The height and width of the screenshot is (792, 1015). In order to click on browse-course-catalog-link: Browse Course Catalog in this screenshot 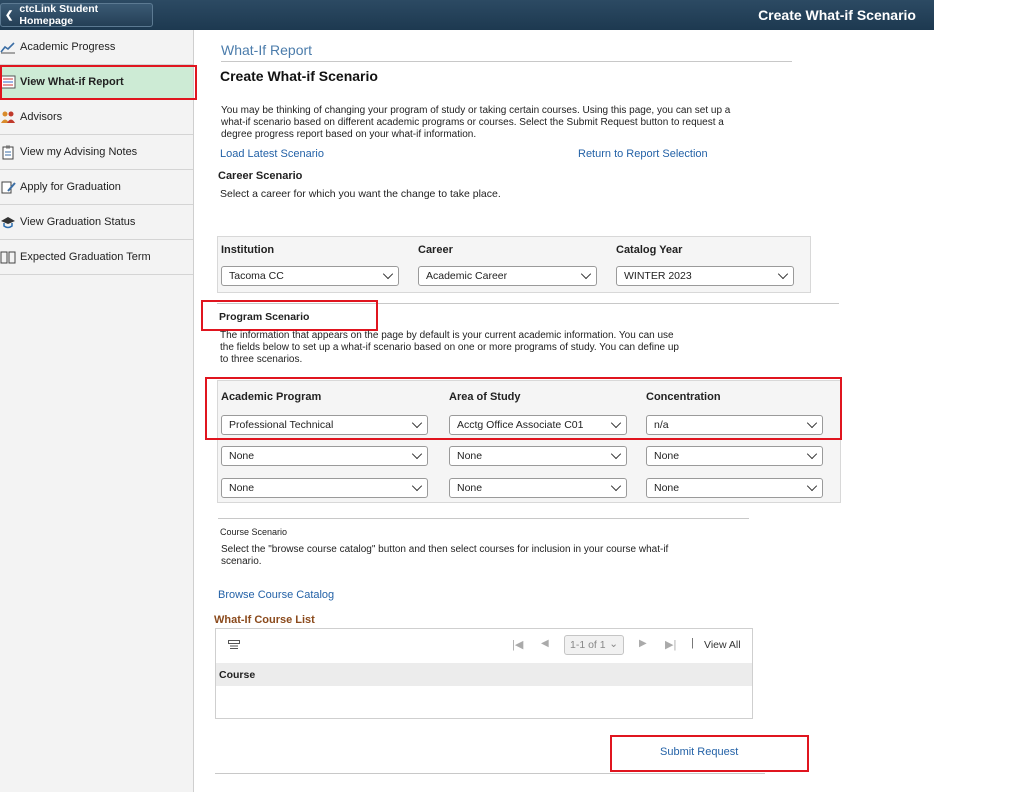, I will do `click(276, 595)`.